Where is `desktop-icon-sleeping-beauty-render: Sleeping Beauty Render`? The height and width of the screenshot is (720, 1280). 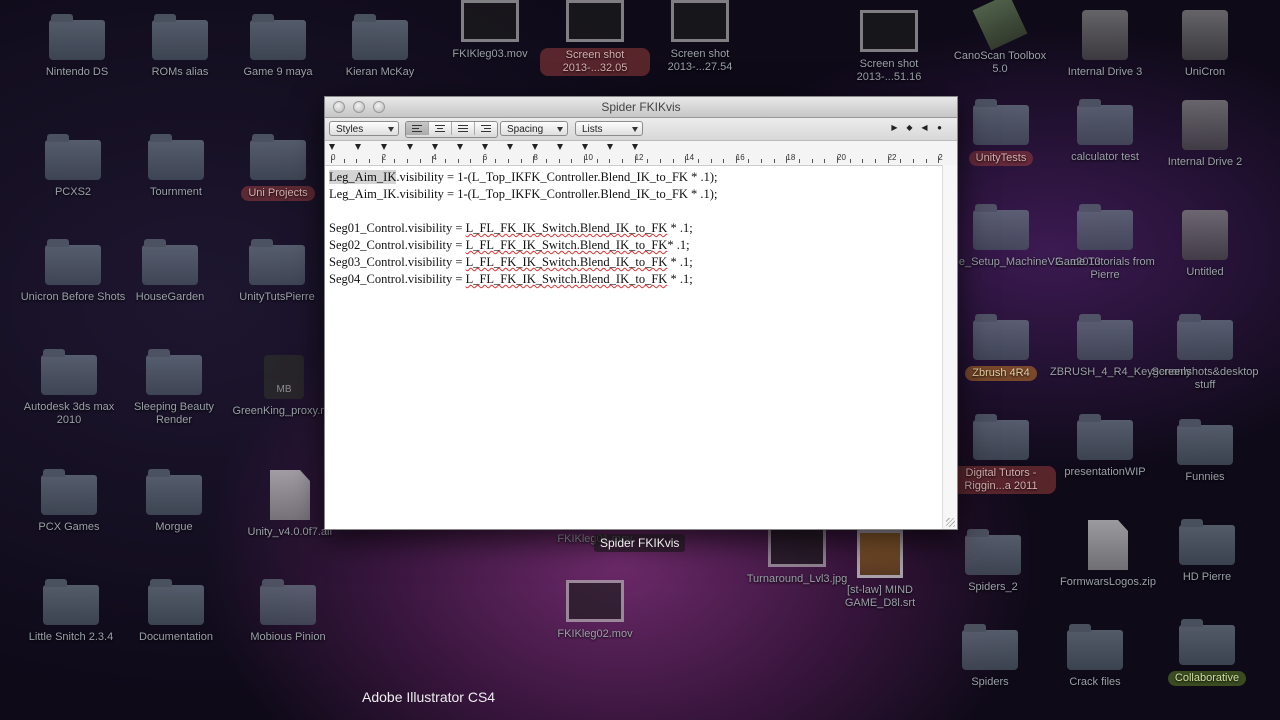
desktop-icon-sleeping-beauty-render: Sleeping Beauty Render is located at coordinates (174, 388).